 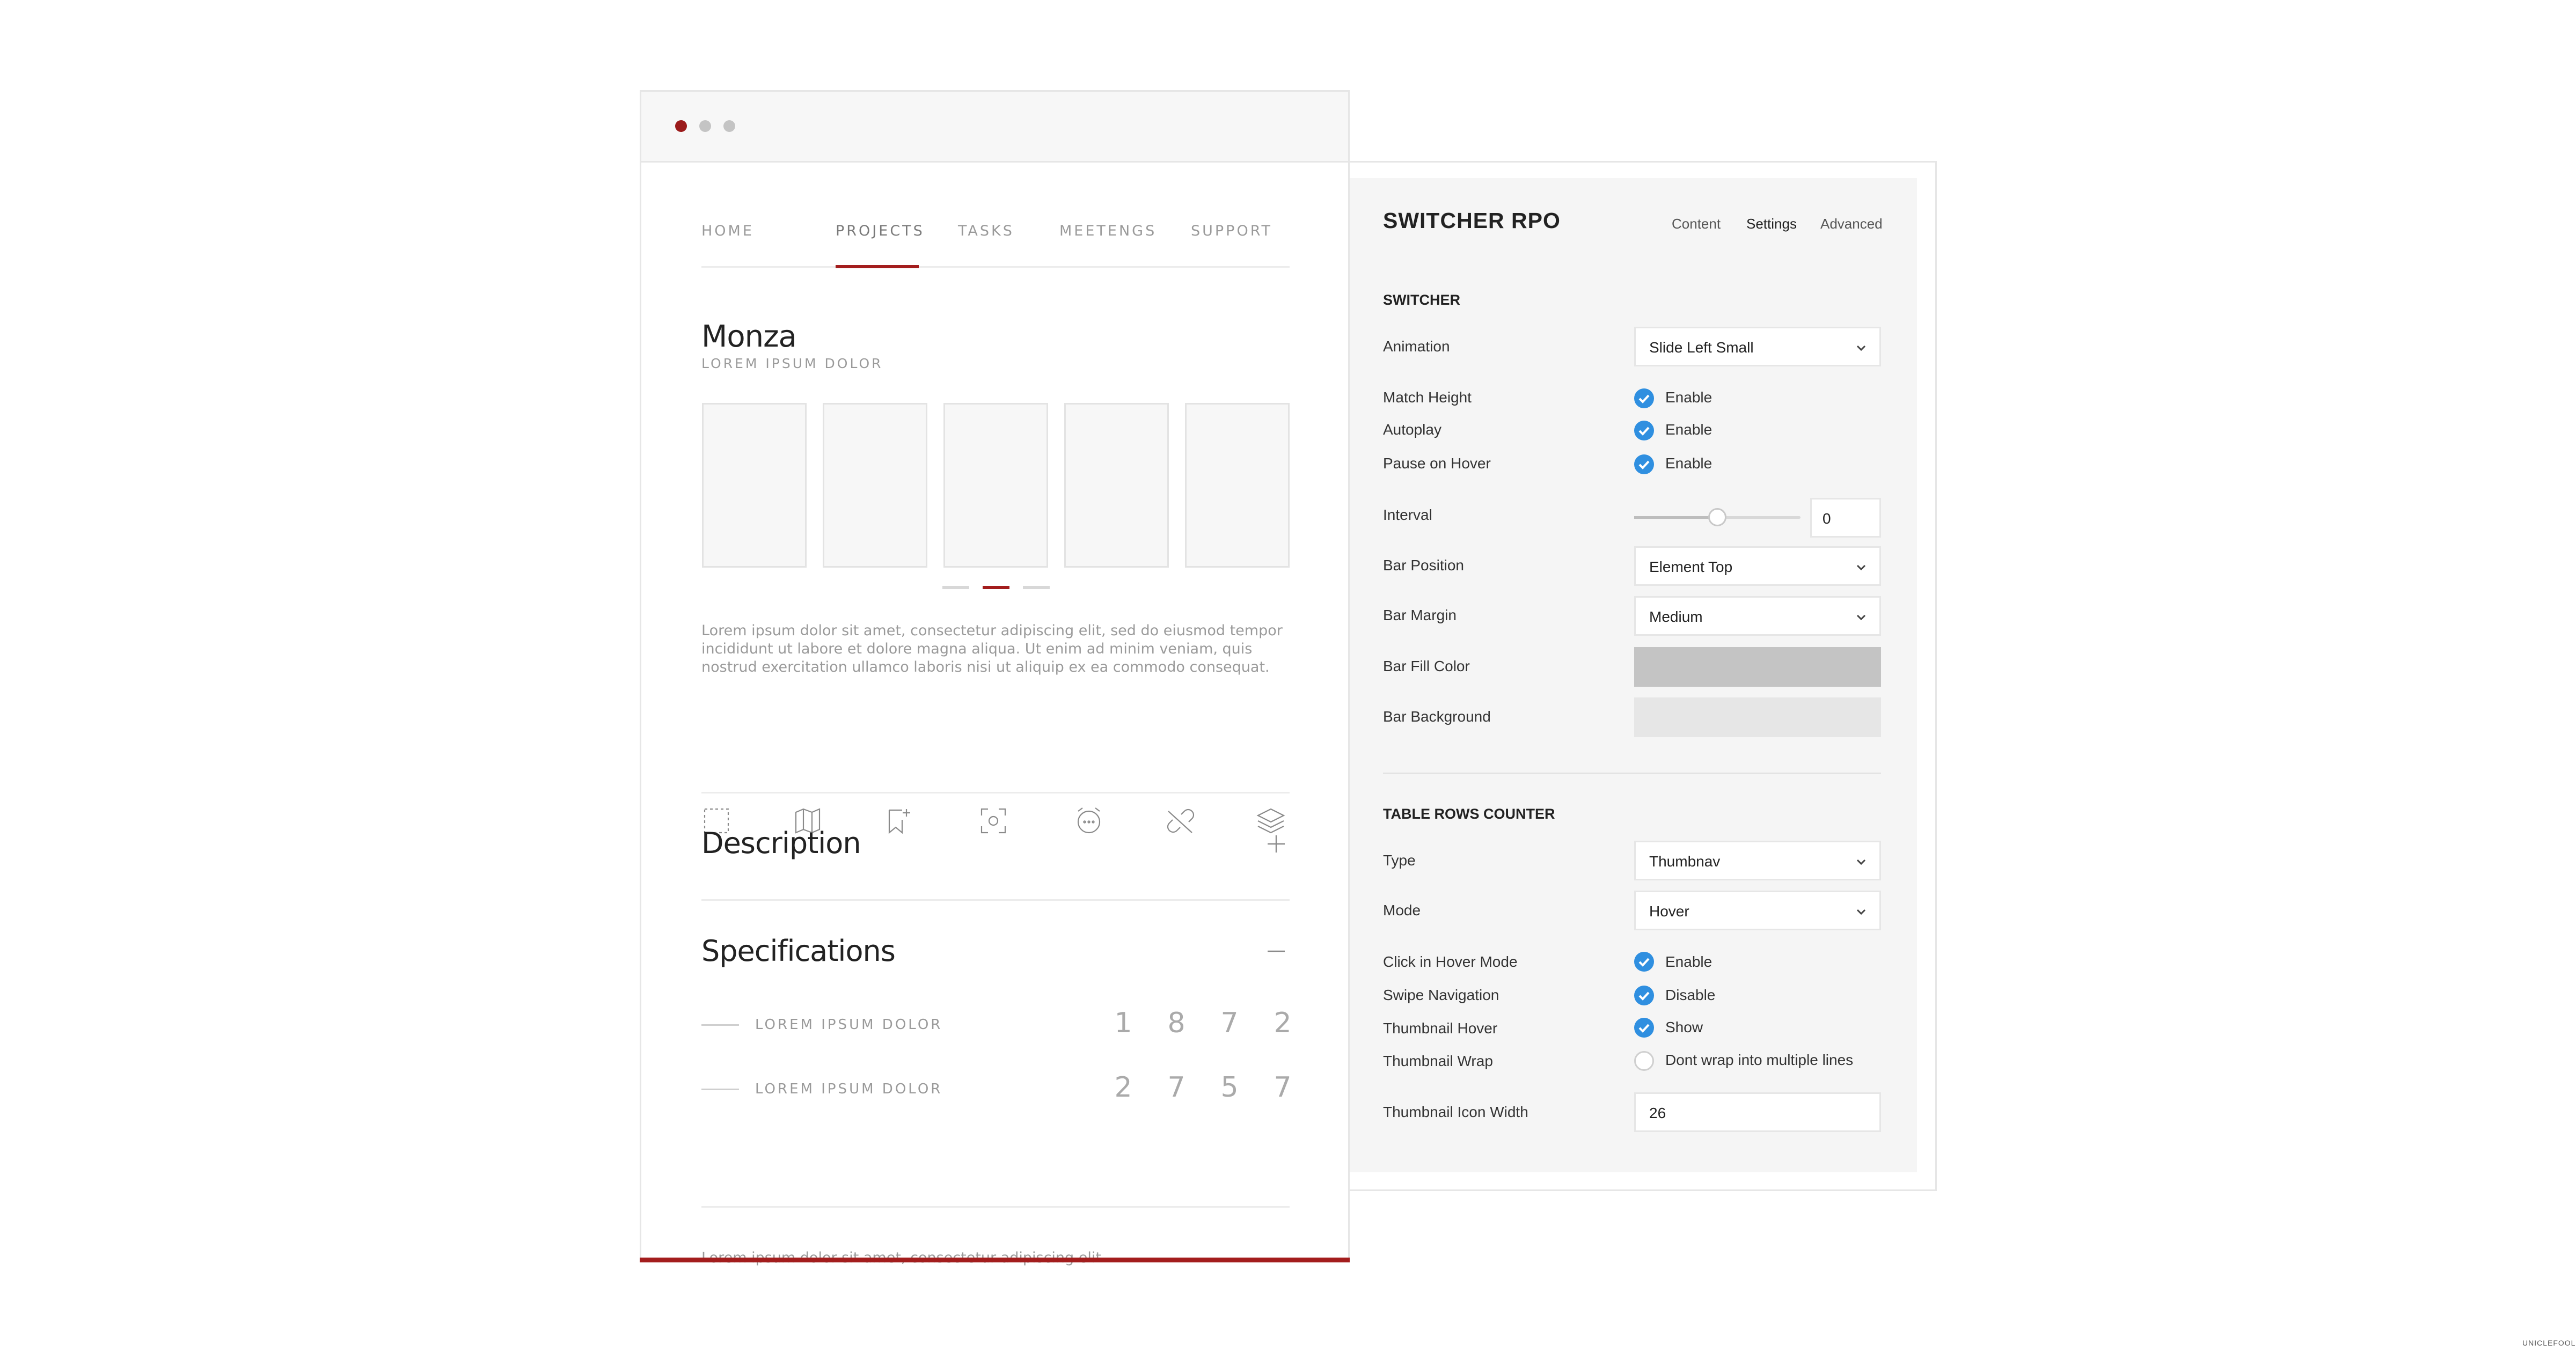 What do you see at coordinates (1632, 773) in the screenshot?
I see `section-divider` at bounding box center [1632, 773].